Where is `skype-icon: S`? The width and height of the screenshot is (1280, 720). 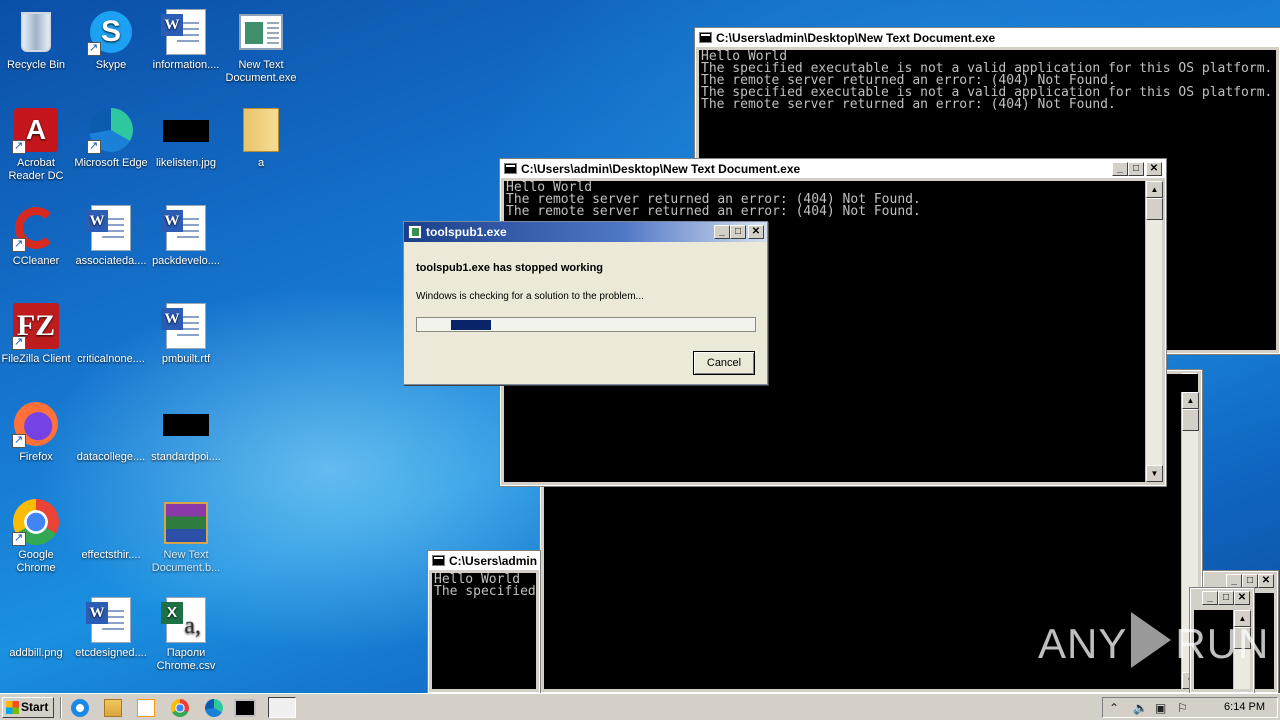
skype-icon: S is located at coordinates (111, 32).